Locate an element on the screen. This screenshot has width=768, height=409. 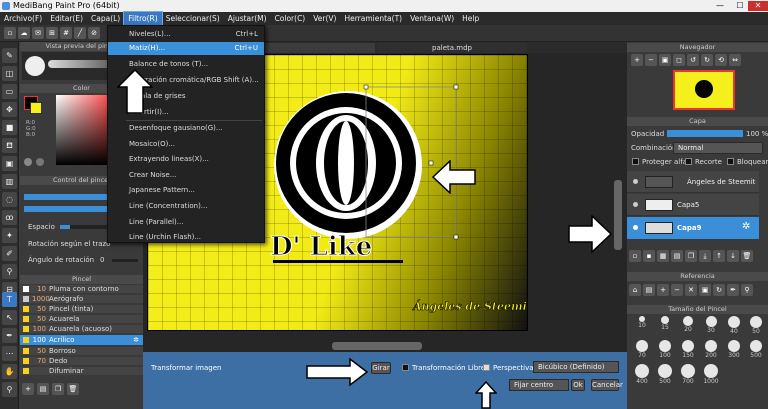
select-pen-icon: ✐ is located at coordinates (9, 253).